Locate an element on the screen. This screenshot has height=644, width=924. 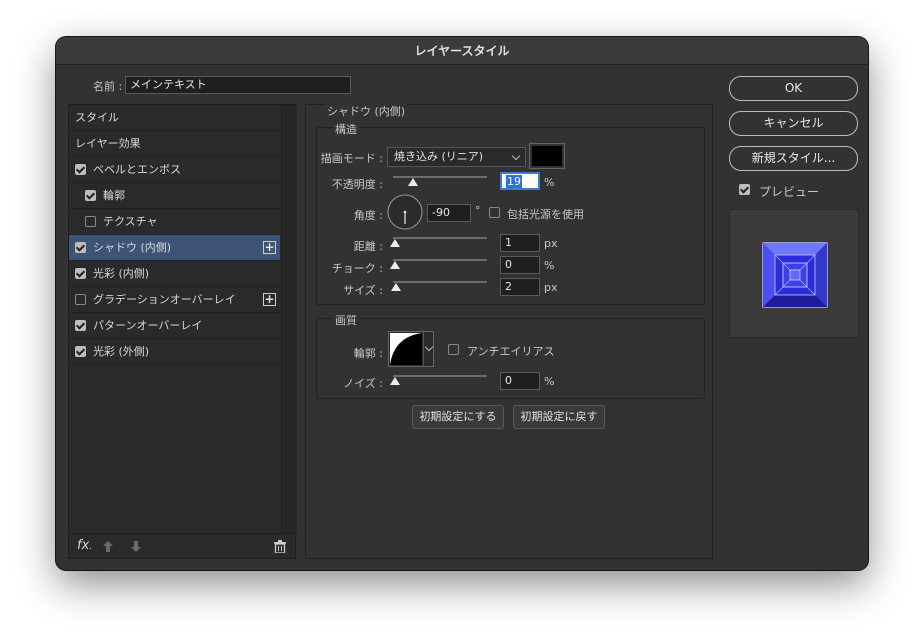
style-list-item: シャドウ (内側) + is located at coordinates (174, 248).